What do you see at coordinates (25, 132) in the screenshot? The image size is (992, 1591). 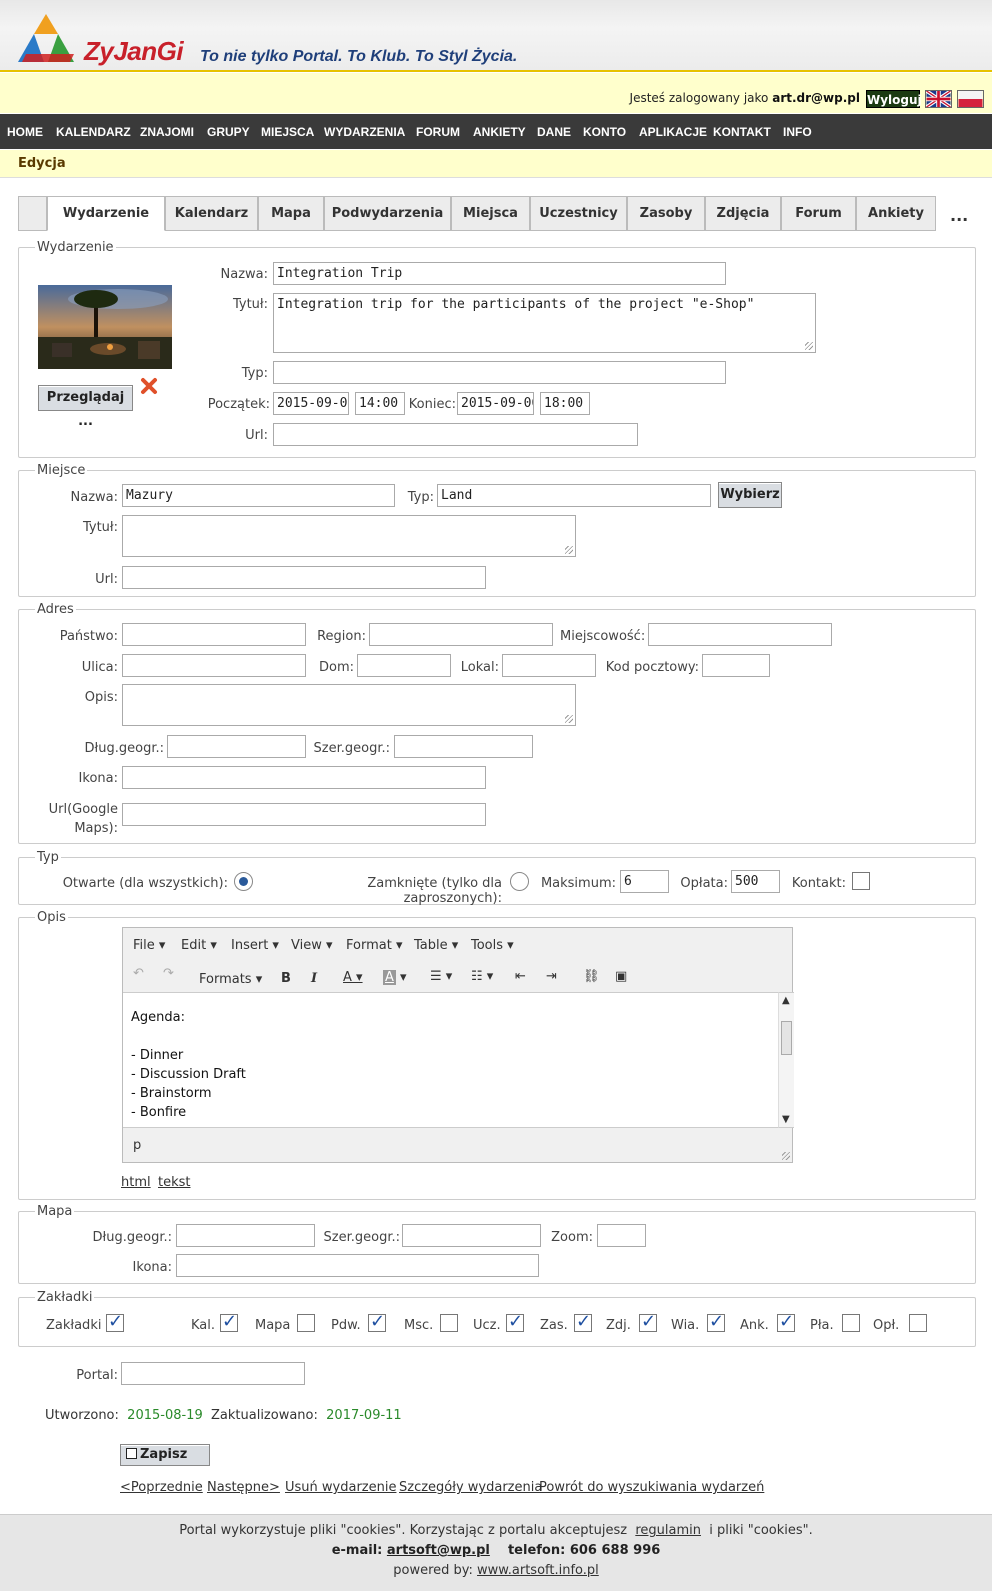 I see `nav-home: HOME` at bounding box center [25, 132].